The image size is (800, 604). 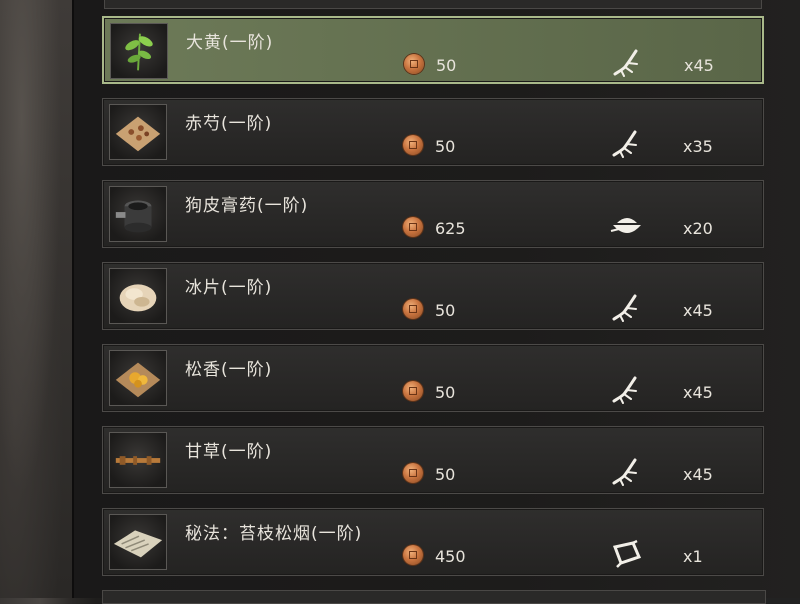 I want to click on item-quantity: x20, so click(x=698, y=228).